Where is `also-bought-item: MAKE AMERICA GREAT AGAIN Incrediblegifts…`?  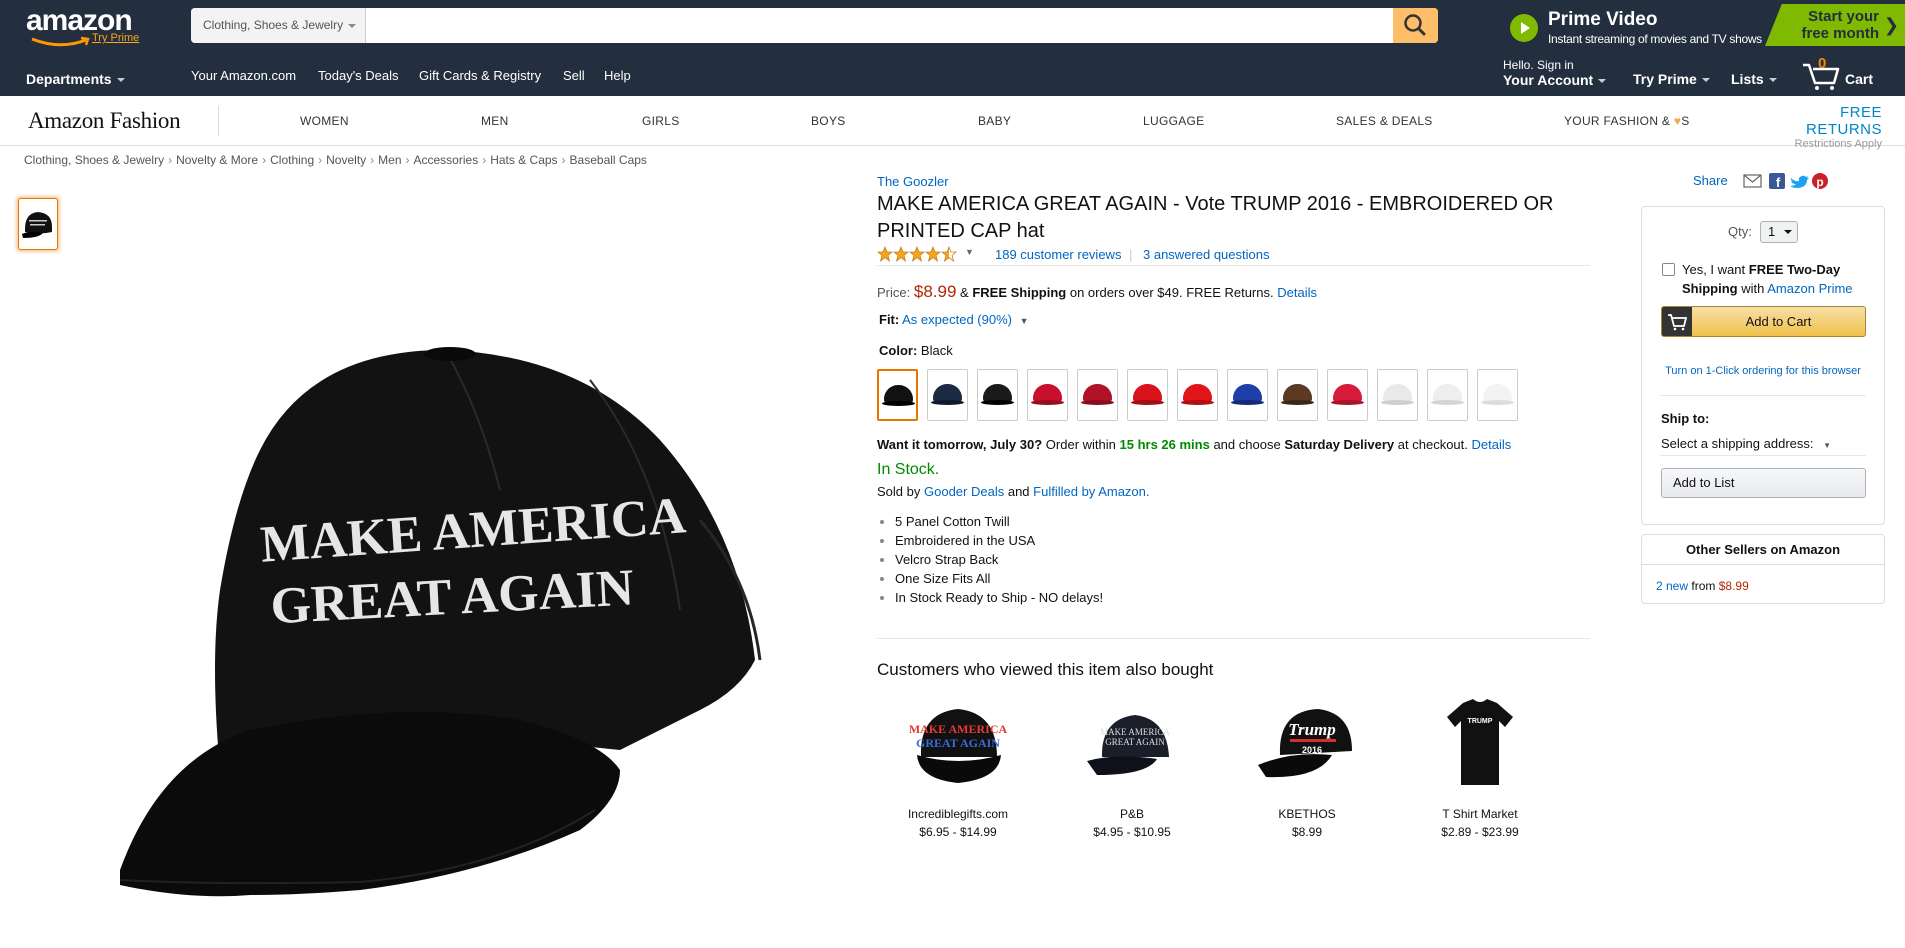
also-bought-item: MAKE AMERICA GREAT AGAIN Incrediblegifts… is located at coordinates (958, 767).